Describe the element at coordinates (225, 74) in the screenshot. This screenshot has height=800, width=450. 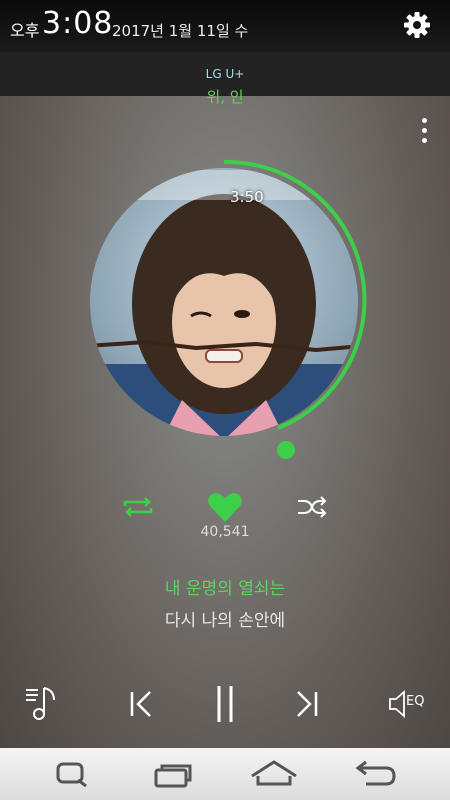
I see `carrier-label: LG U+` at that location.